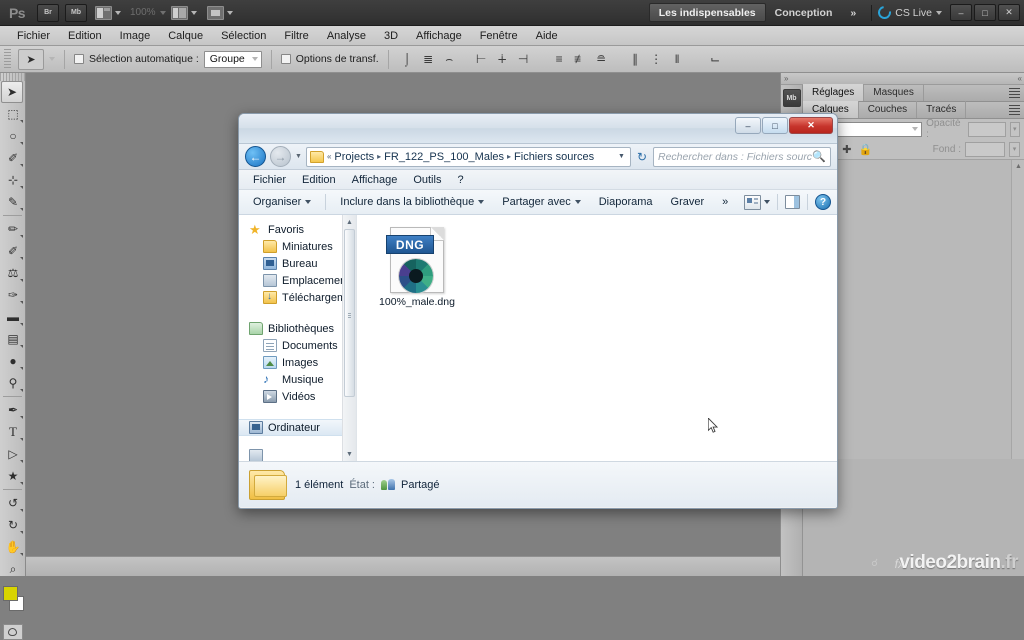 The height and width of the screenshot is (640, 1024). What do you see at coordinates (76, 12) in the screenshot?
I see `launch-mini-bridge-button: Mb` at bounding box center [76, 12].